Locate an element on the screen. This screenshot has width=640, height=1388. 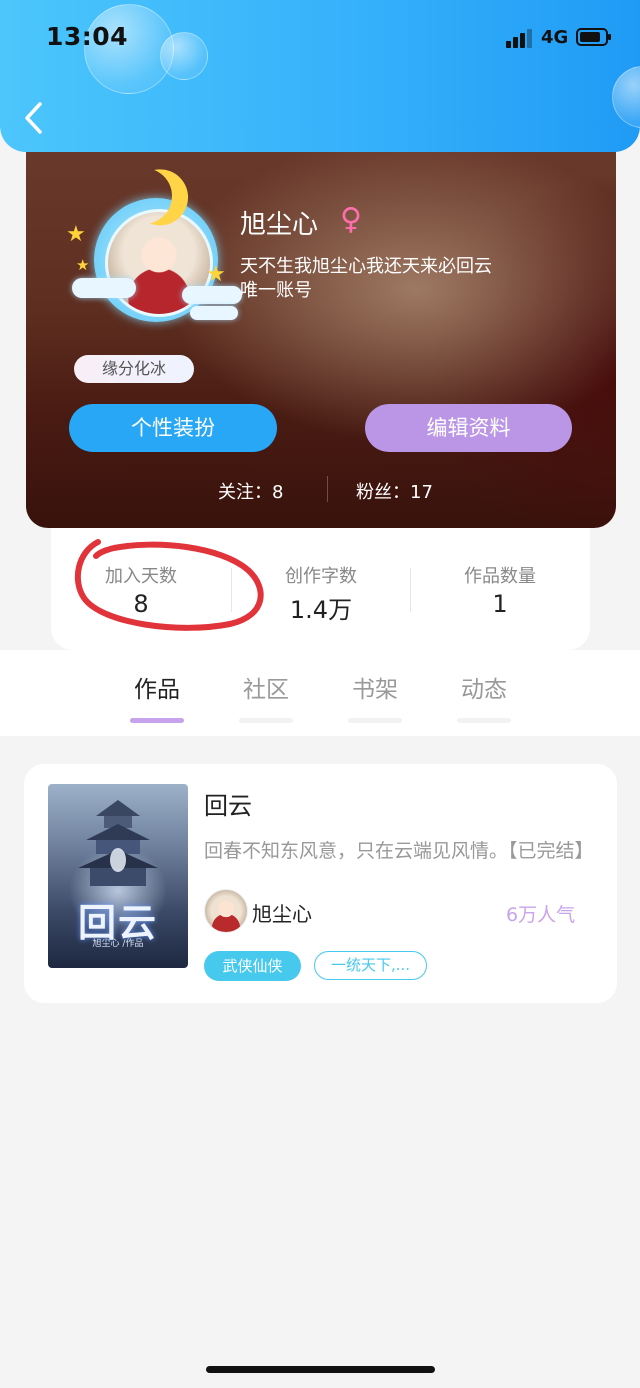
following-count: 关注：8 is located at coordinates (250, 491).